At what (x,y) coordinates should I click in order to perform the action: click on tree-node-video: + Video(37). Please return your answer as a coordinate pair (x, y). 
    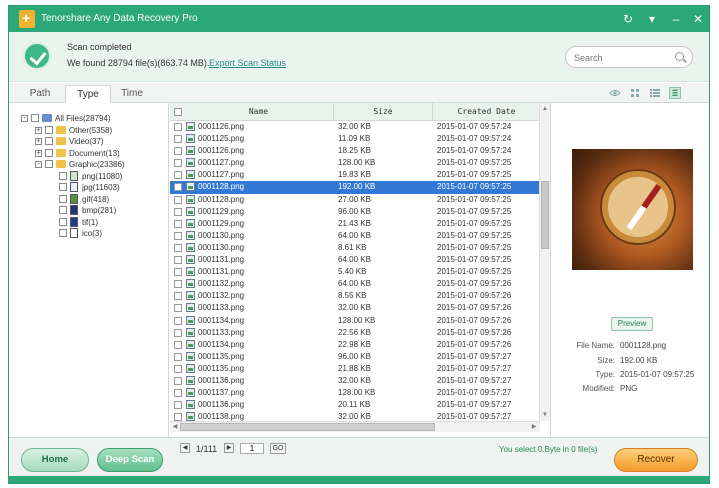
    Looking at the image, I should click on (88, 142).